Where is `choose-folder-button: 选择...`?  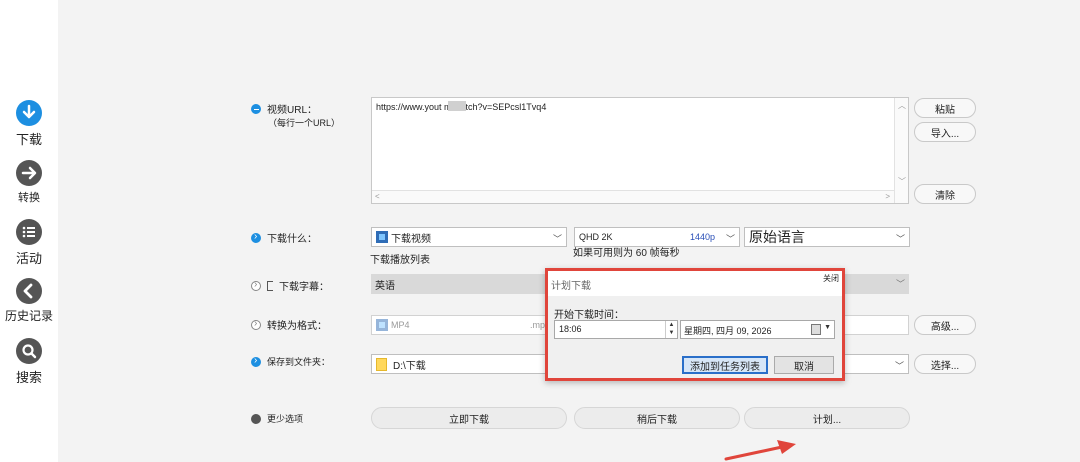
choose-folder-button: 选择... is located at coordinates (945, 364).